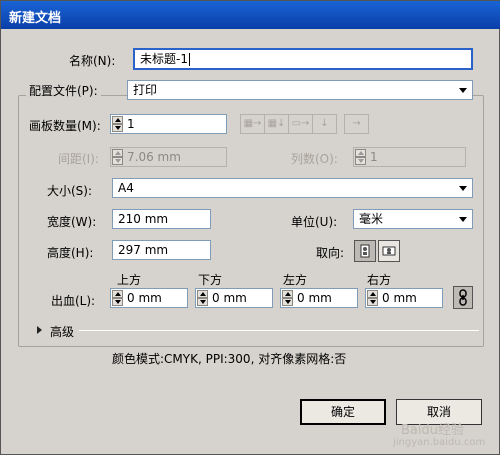 This screenshot has height=455, width=500. What do you see at coordinates (399, 298) in the screenshot?
I see `bleed-right-value: 0 mm` at bounding box center [399, 298].